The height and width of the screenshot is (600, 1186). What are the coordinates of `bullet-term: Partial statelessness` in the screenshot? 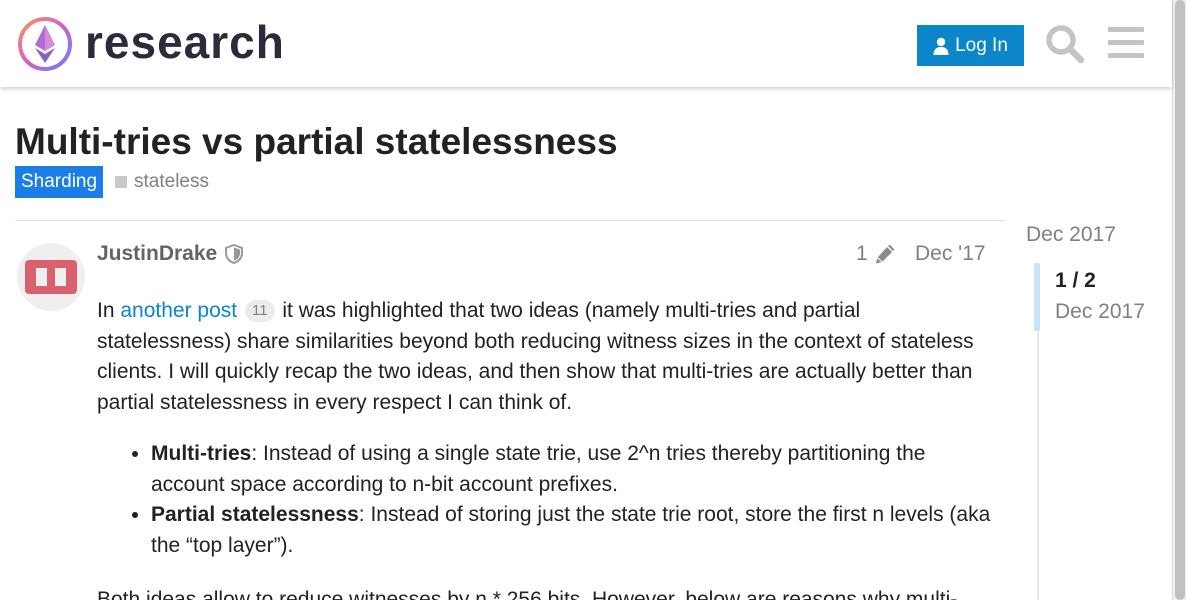 It's located at (255, 514).